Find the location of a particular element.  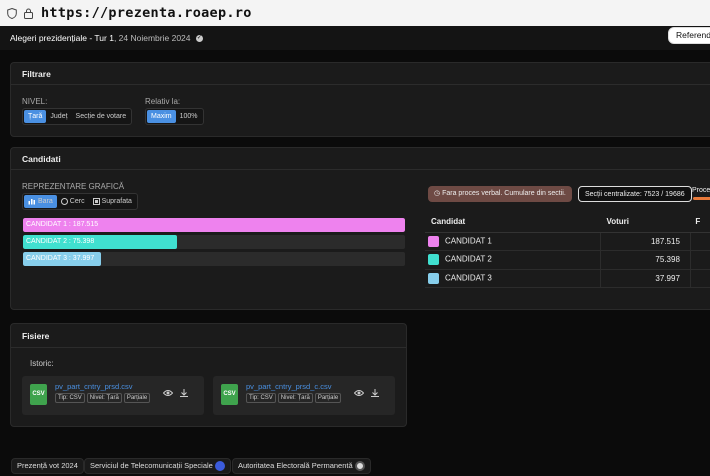

file-name-link: pv_part_cntry_prsd_c.csv is located at coordinates (288, 386).